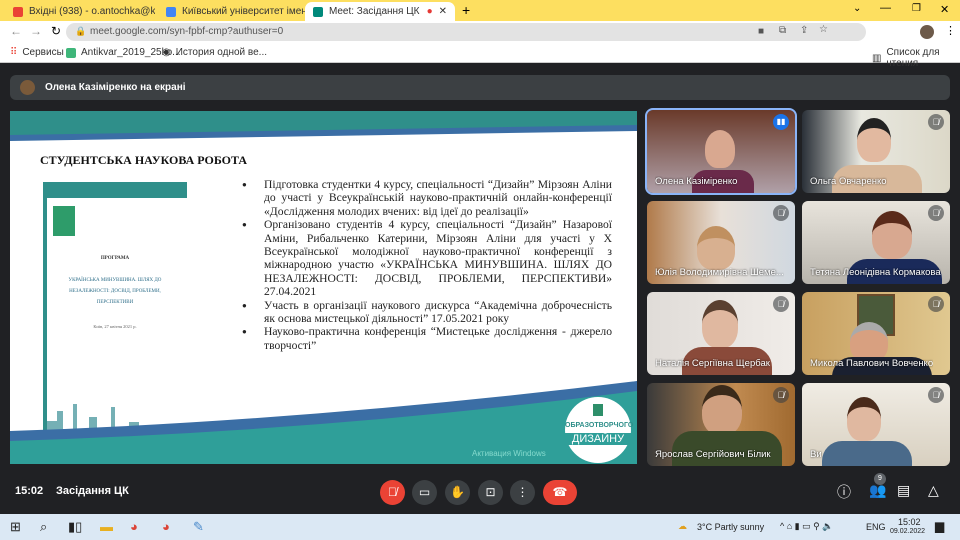 The image size is (960, 540). What do you see at coordinates (876, 242) in the screenshot?
I see `participant-tile: 🎙̸ Тетяна Леонідівна Кормакова` at bounding box center [876, 242].